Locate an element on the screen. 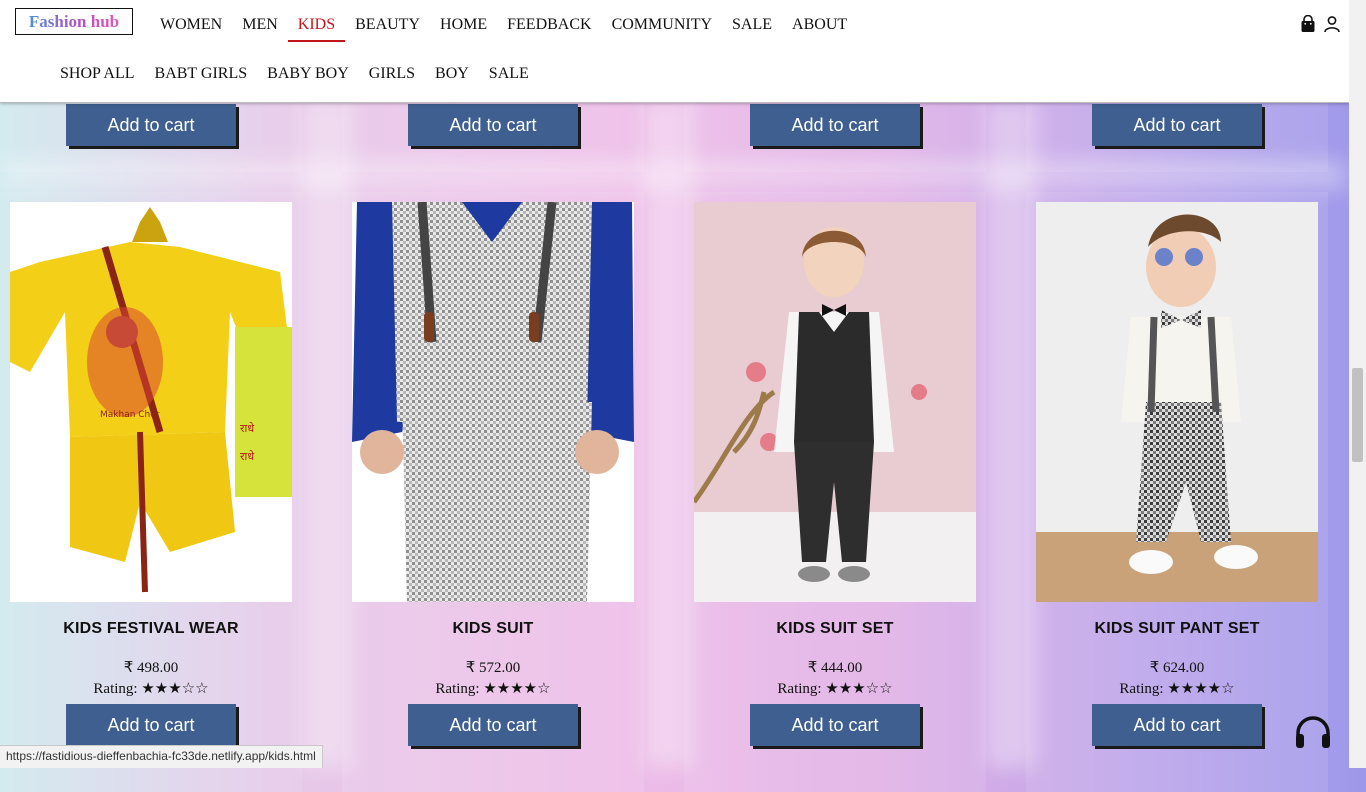  product-name: KIDS SUIT PANT SET is located at coordinates (1177, 628).